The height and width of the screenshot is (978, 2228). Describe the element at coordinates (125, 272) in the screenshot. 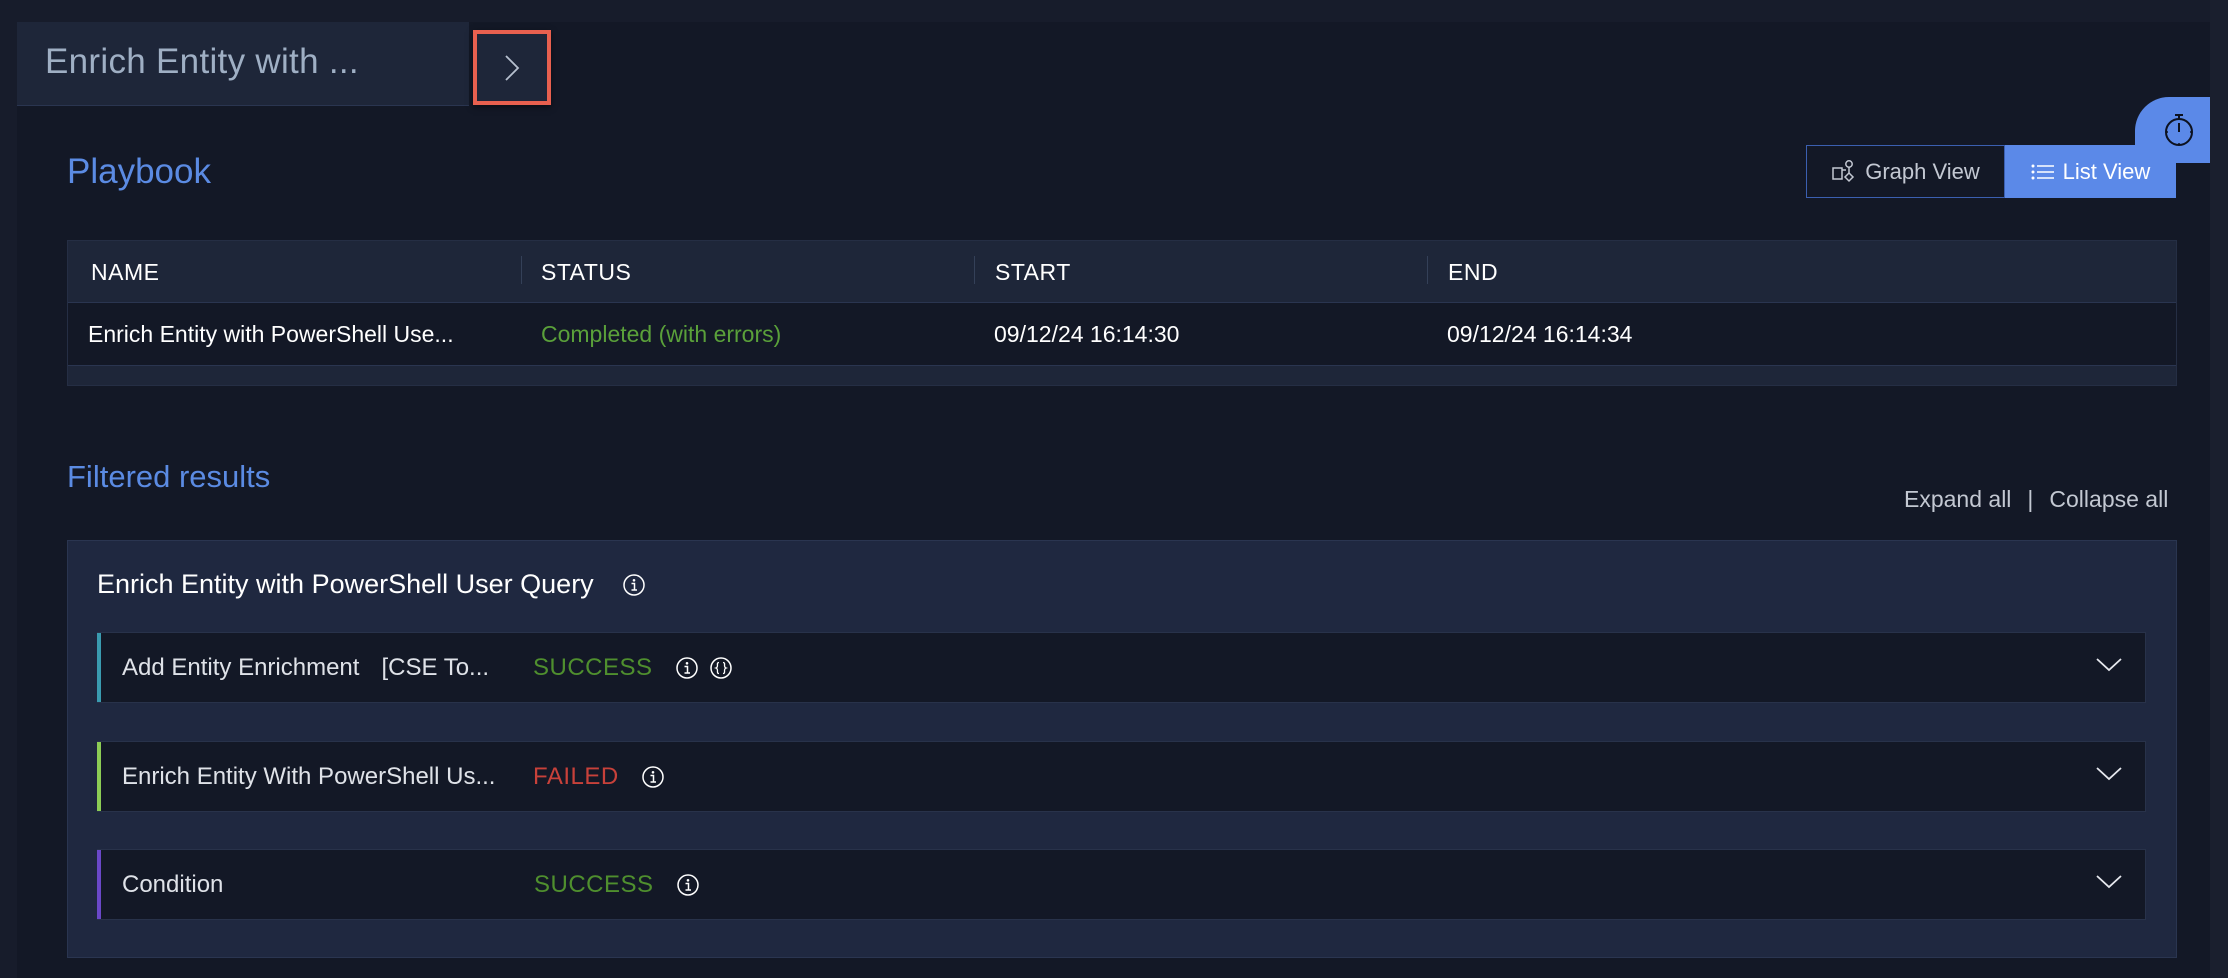

I see `column-header-name: NAME` at that location.